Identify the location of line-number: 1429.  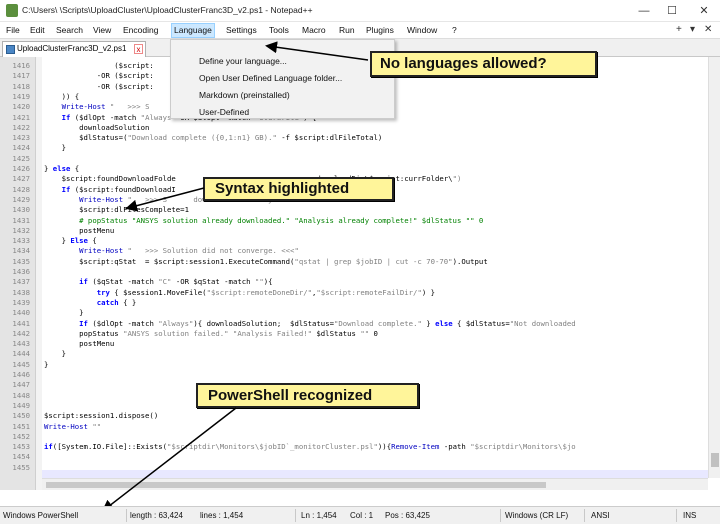
(21, 199).